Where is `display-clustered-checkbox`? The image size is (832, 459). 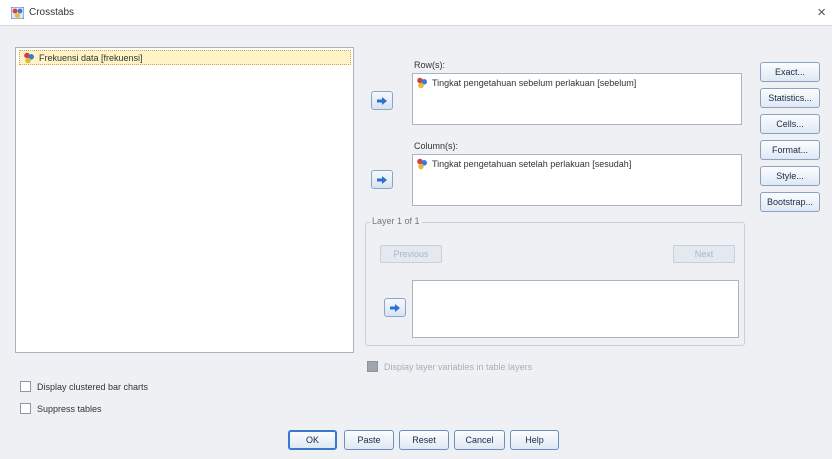 display-clustered-checkbox is located at coordinates (25, 386).